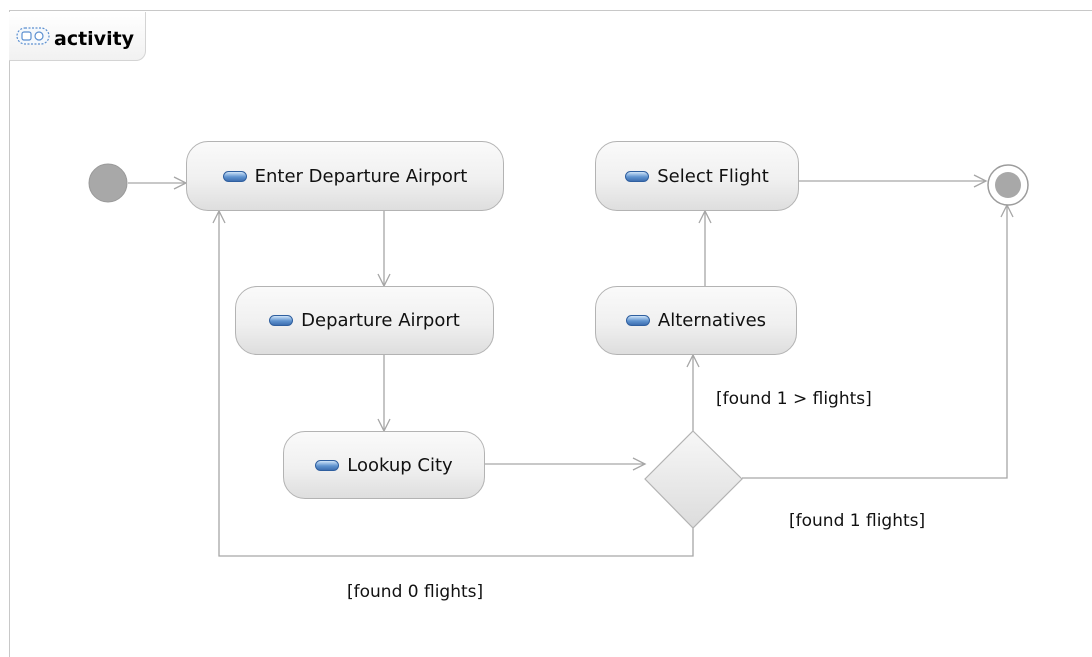 This screenshot has width=1092, height=657. Describe the element at coordinates (857, 521) in the screenshot. I see `guard-found-one: [found 1 flights]` at that location.